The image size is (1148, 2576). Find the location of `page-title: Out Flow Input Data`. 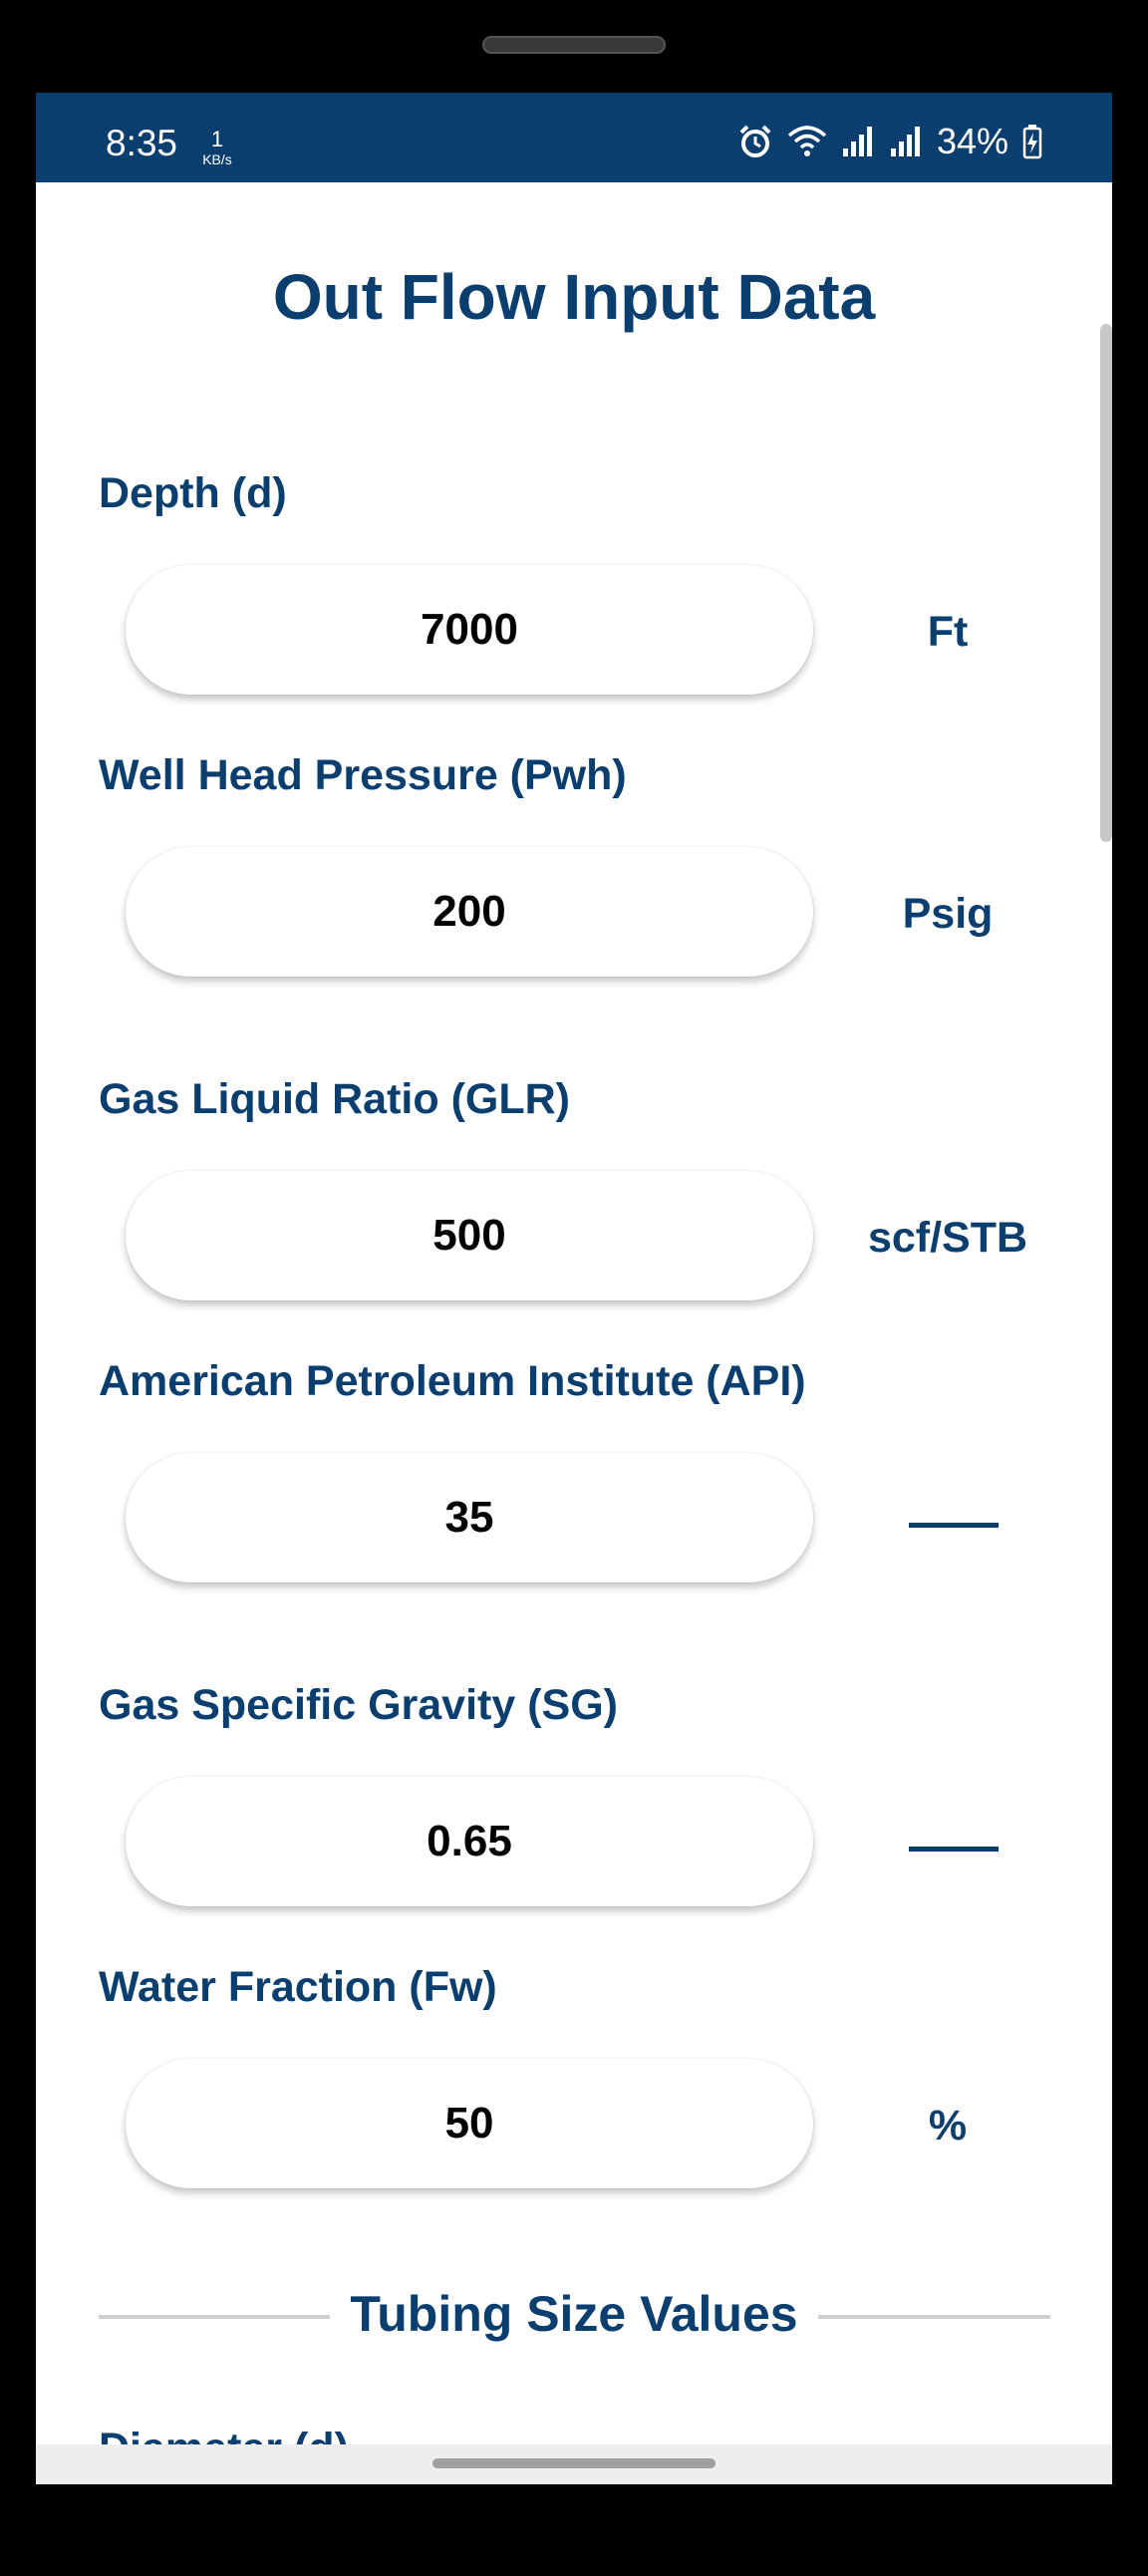

page-title: Out Flow Input Data is located at coordinates (574, 297).